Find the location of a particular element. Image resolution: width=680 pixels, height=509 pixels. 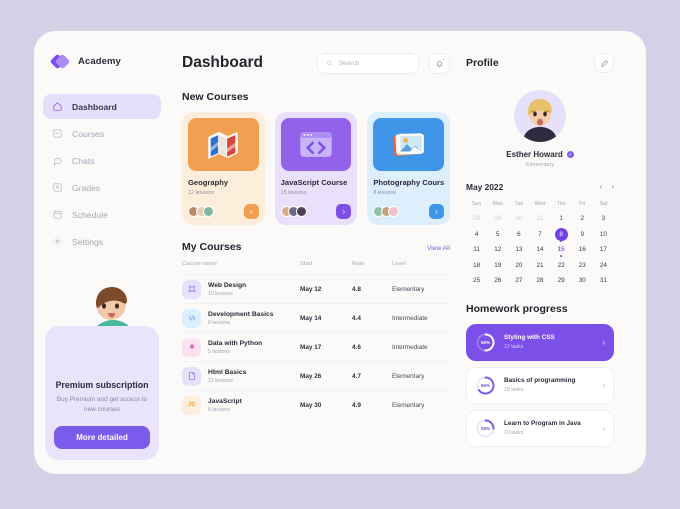

calendar-day-of-week: Sat is located at coordinates (603, 204).